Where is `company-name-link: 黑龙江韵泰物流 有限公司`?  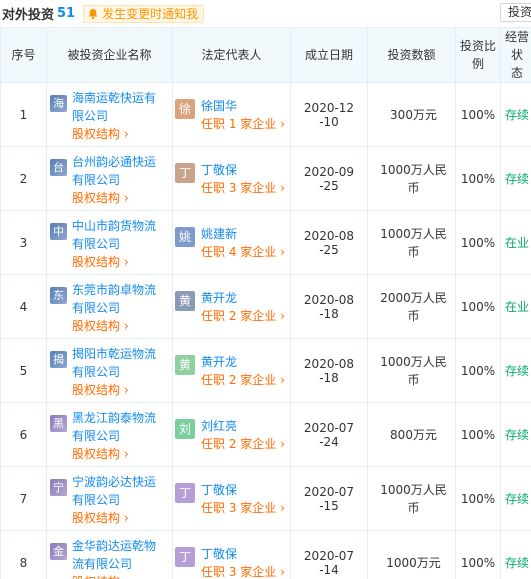
company-name-link: 黑龙江韵泰物流 有限公司 is located at coordinates (114, 427).